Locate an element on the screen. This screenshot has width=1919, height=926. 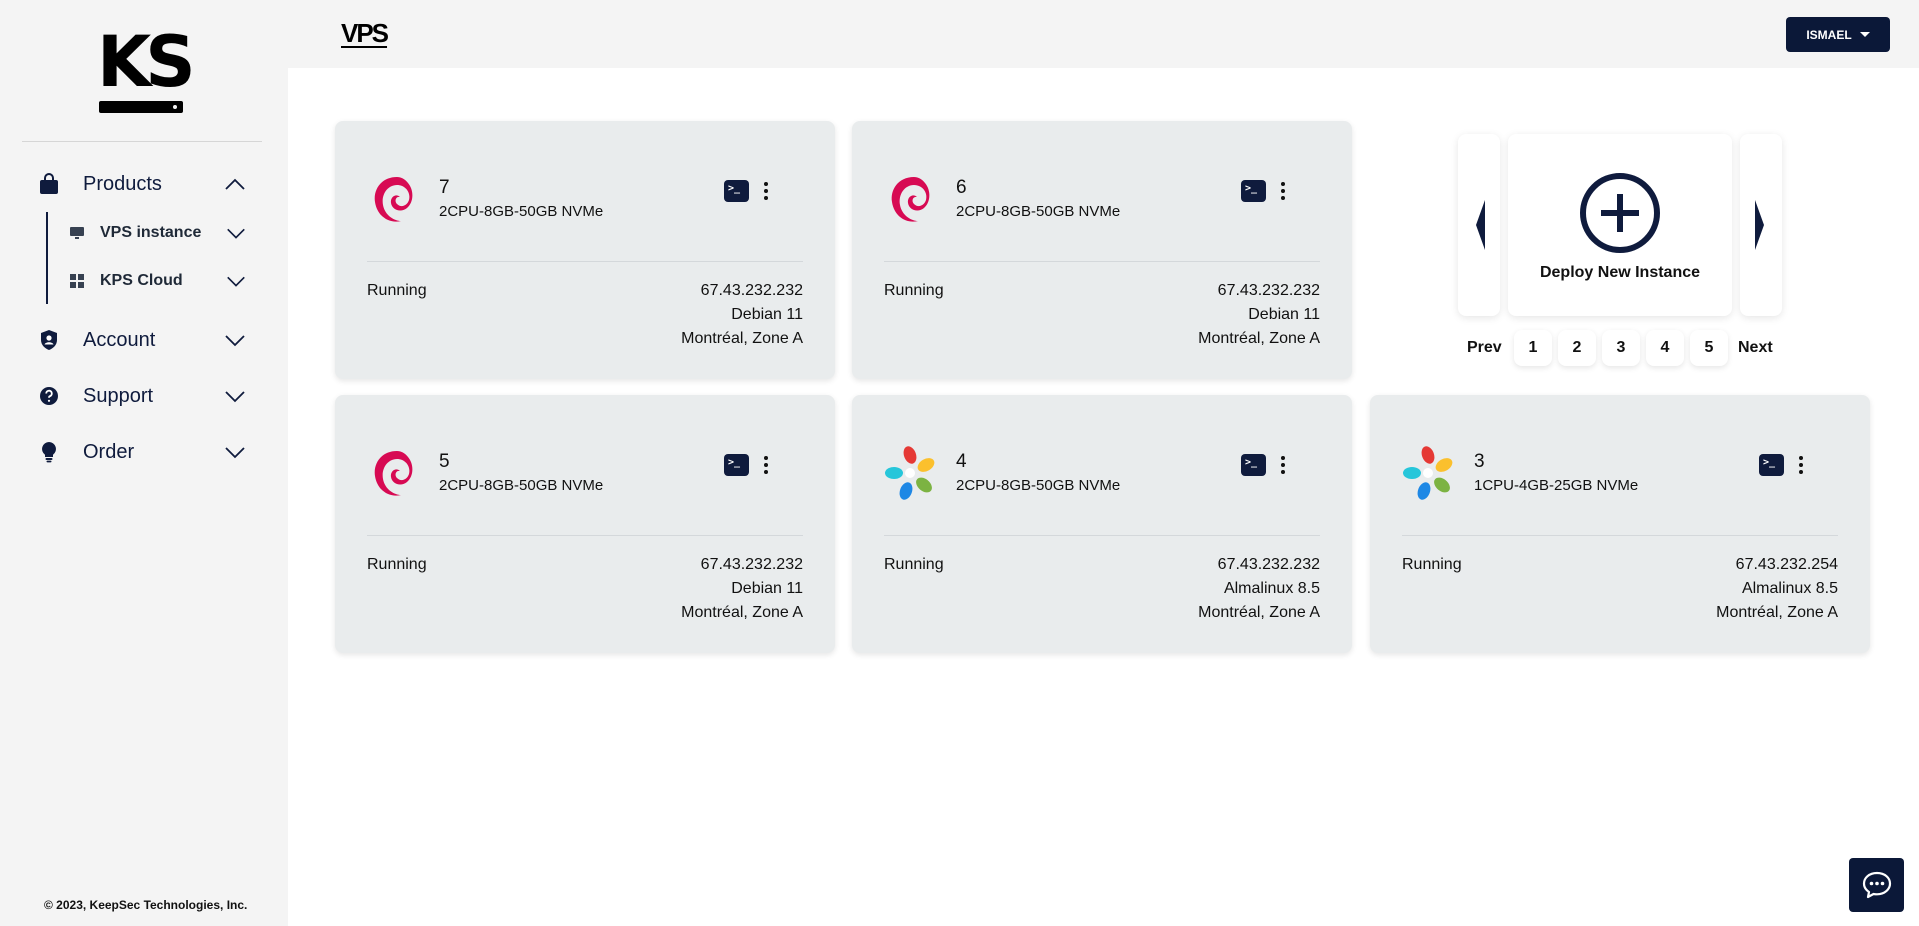
pagination-prev: Prev is located at coordinates (1484, 348).